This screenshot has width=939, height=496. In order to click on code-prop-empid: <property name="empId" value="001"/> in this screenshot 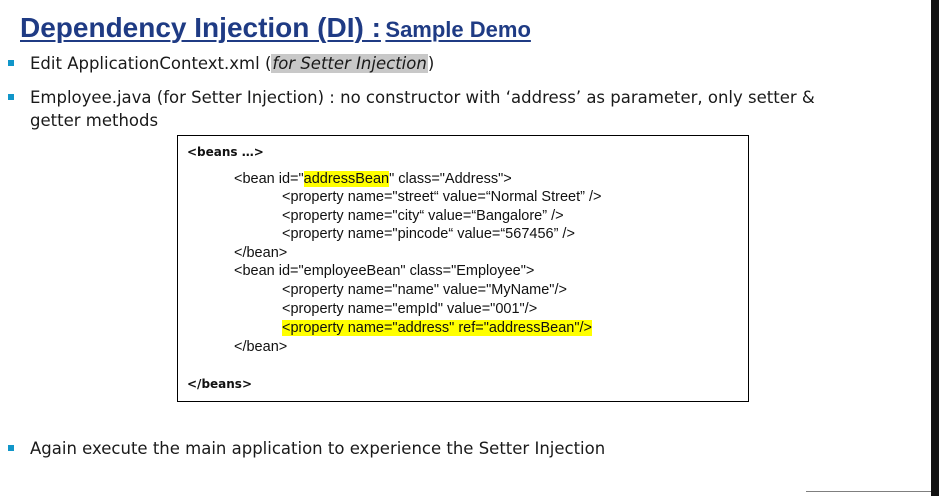, I will do `click(410, 309)`.